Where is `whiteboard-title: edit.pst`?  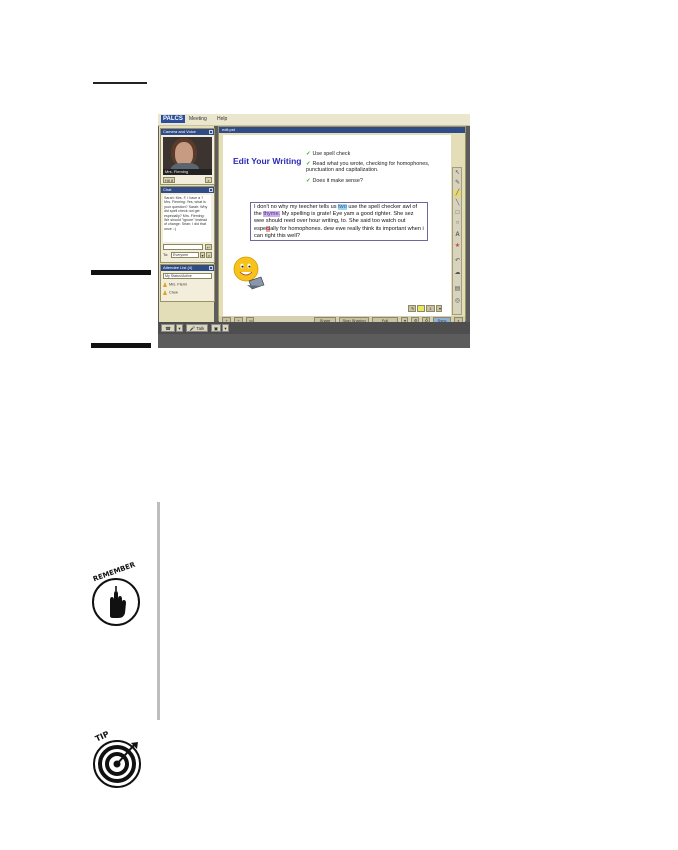
whiteboard-title: edit.pst is located at coordinates (342, 130).